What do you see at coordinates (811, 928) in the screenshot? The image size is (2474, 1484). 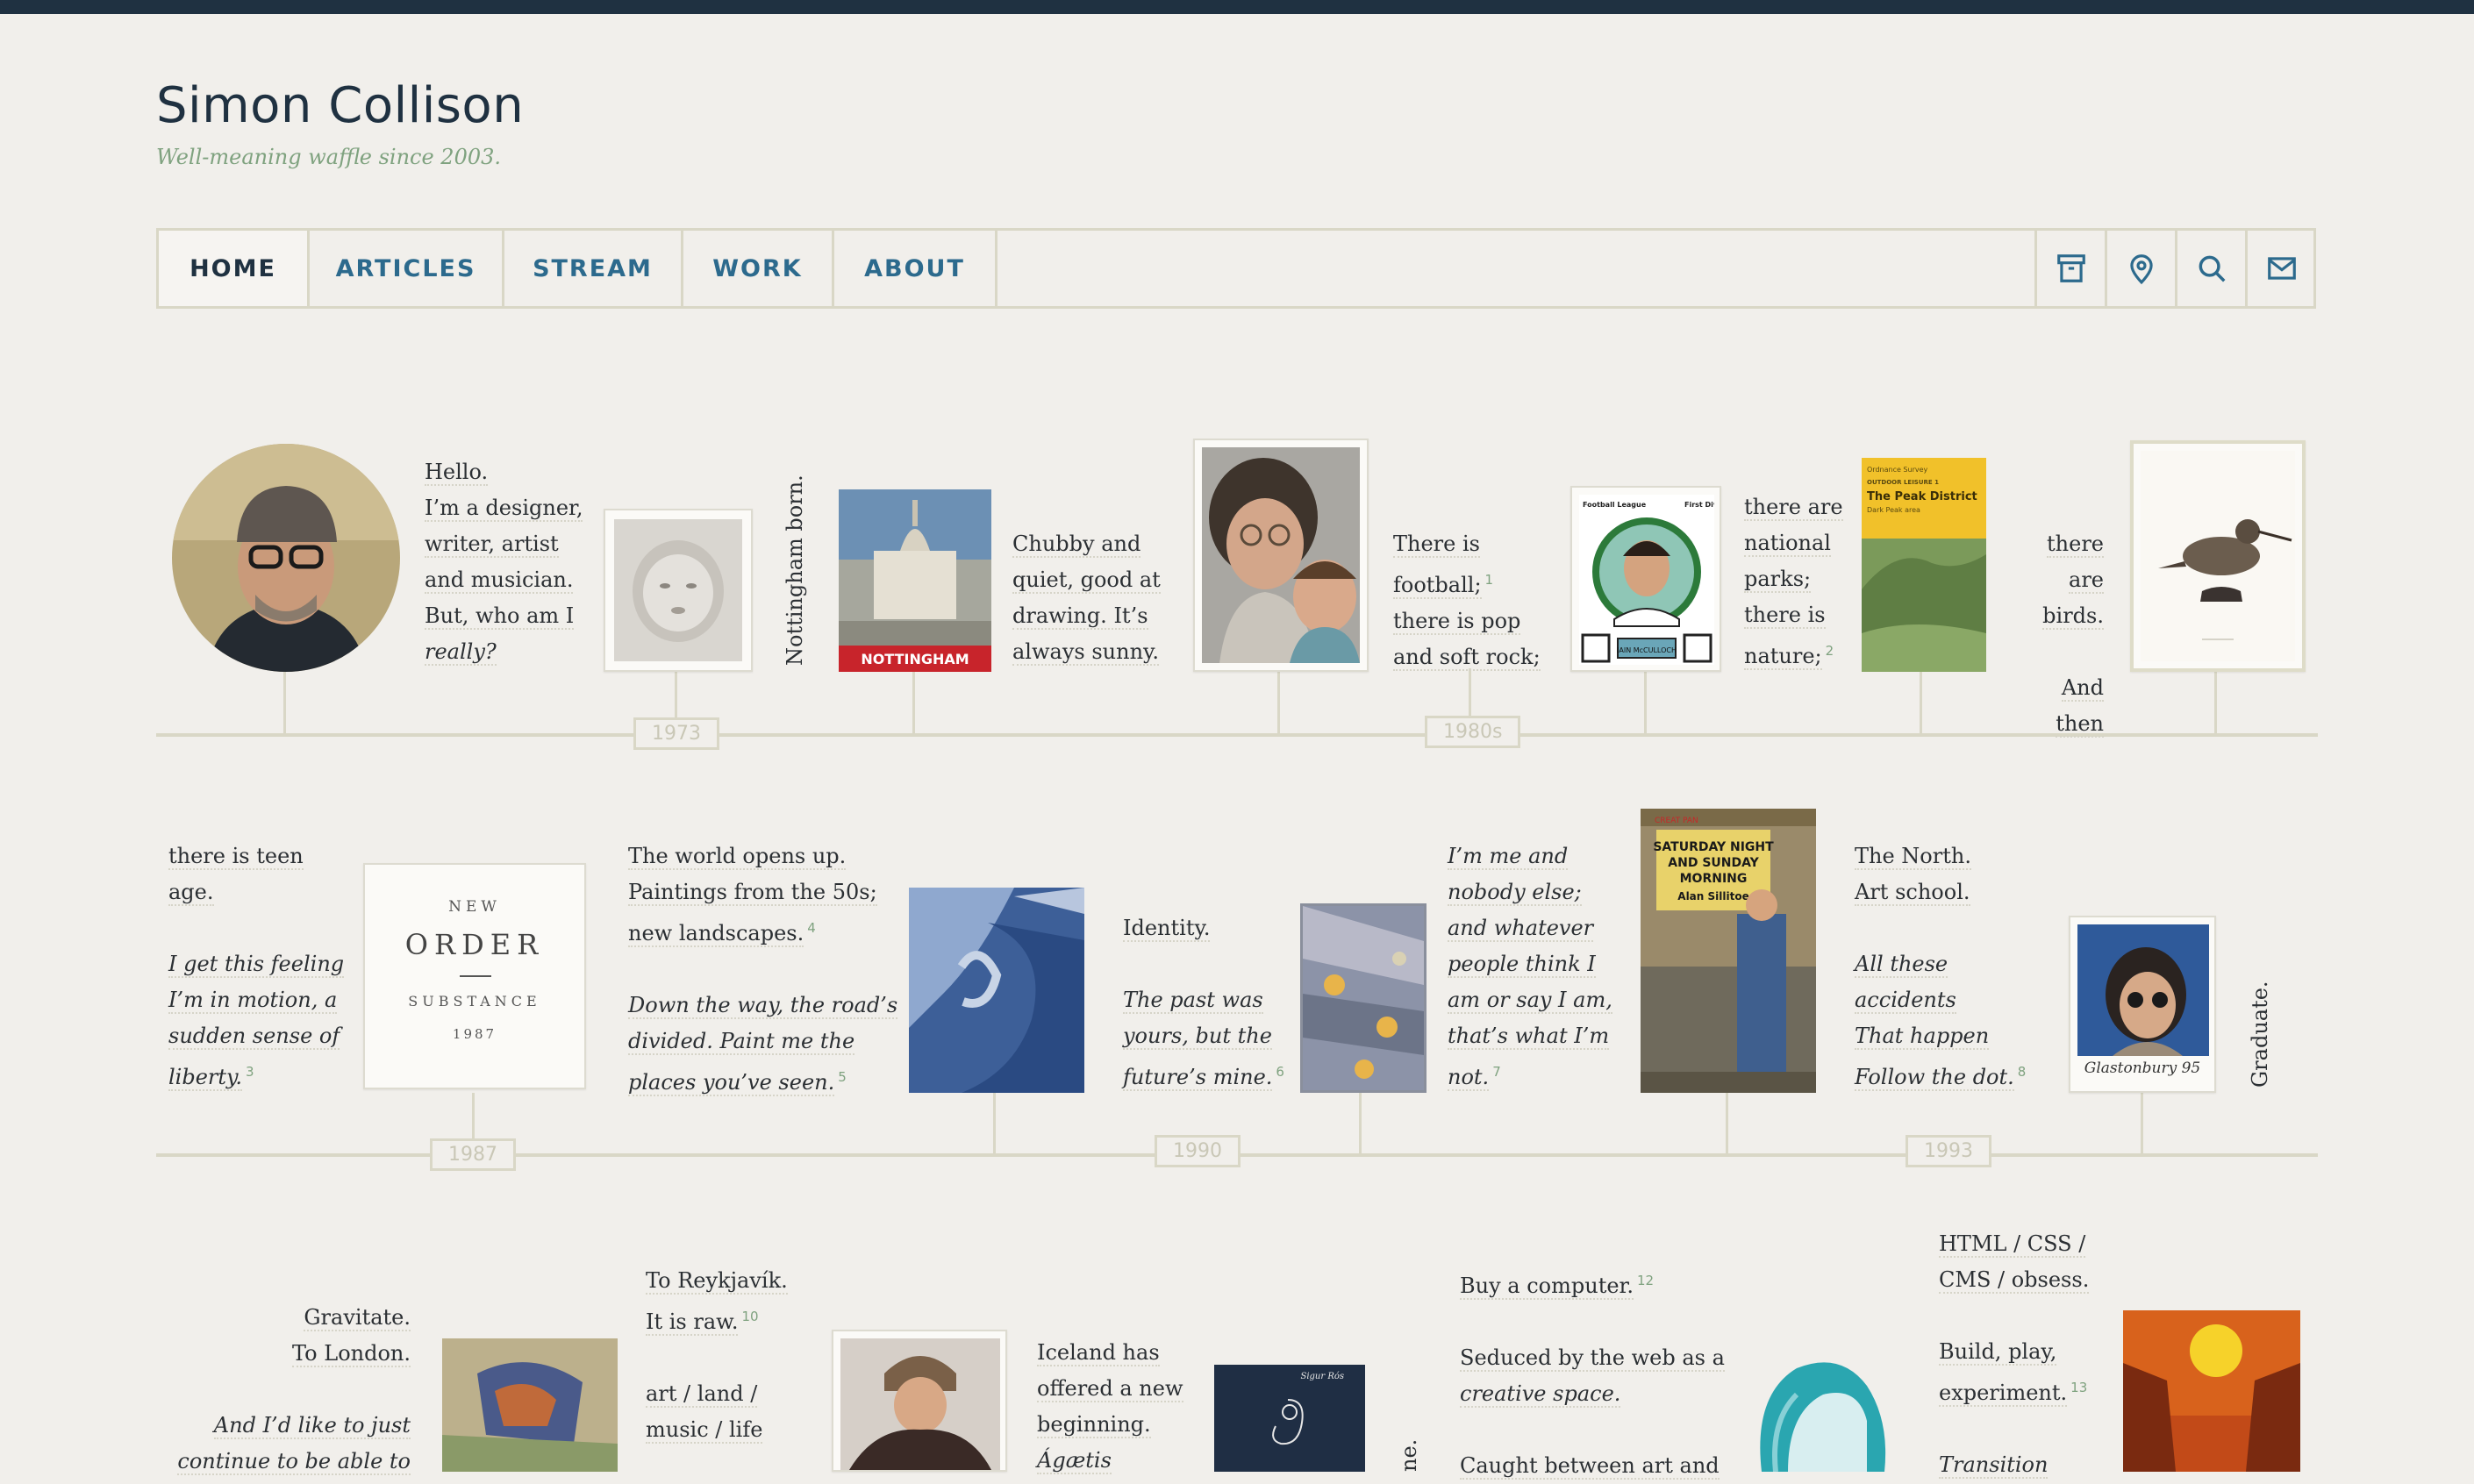 I see `footnote-link: 4` at bounding box center [811, 928].